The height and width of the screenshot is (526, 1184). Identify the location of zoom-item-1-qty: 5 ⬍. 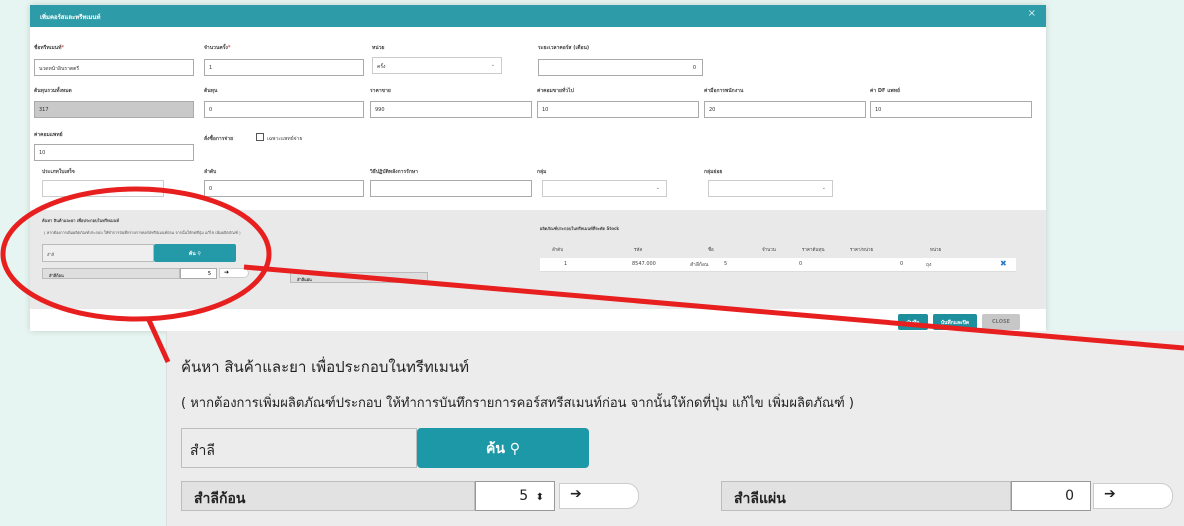
(515, 496).